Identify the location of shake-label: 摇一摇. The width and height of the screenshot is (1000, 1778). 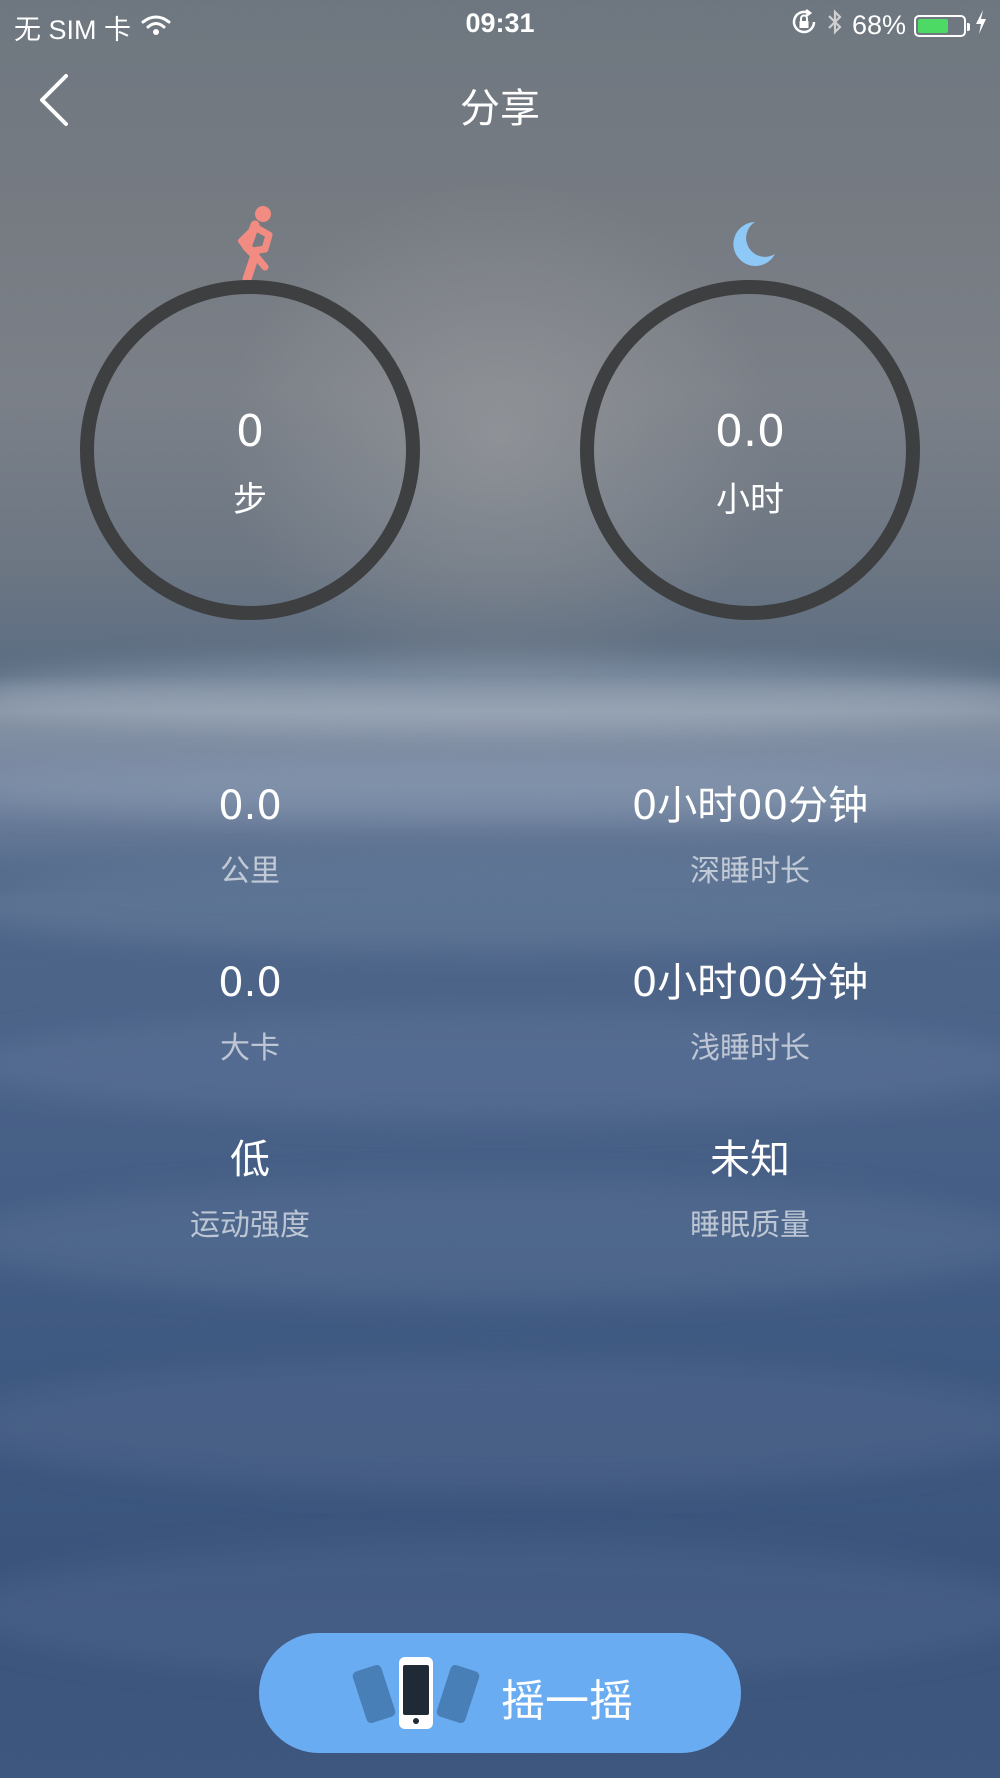
(567, 1701).